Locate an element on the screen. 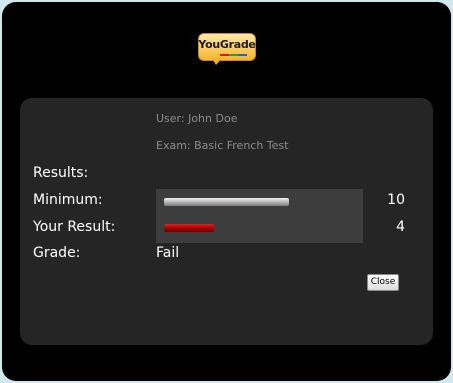  results-heading: Results: is located at coordinates (61, 173).